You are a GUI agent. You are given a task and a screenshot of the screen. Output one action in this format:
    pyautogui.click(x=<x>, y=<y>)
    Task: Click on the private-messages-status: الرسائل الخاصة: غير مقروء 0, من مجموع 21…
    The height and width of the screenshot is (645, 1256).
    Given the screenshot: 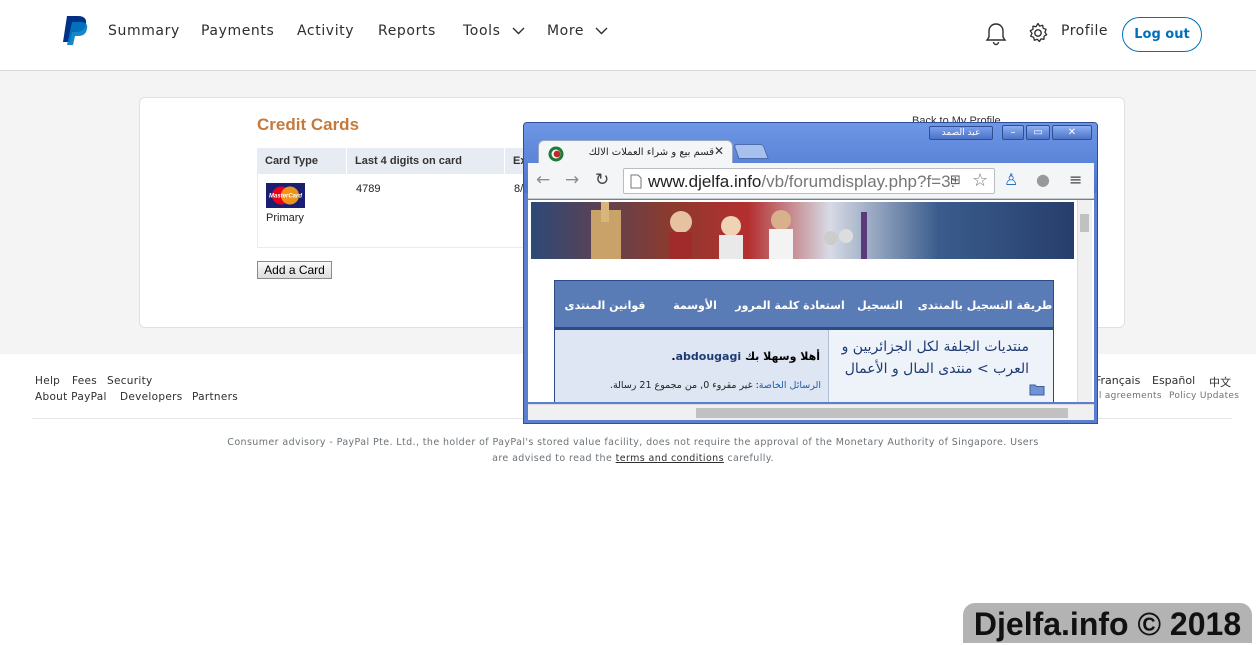 What is the action you would take?
    pyautogui.click(x=690, y=385)
    